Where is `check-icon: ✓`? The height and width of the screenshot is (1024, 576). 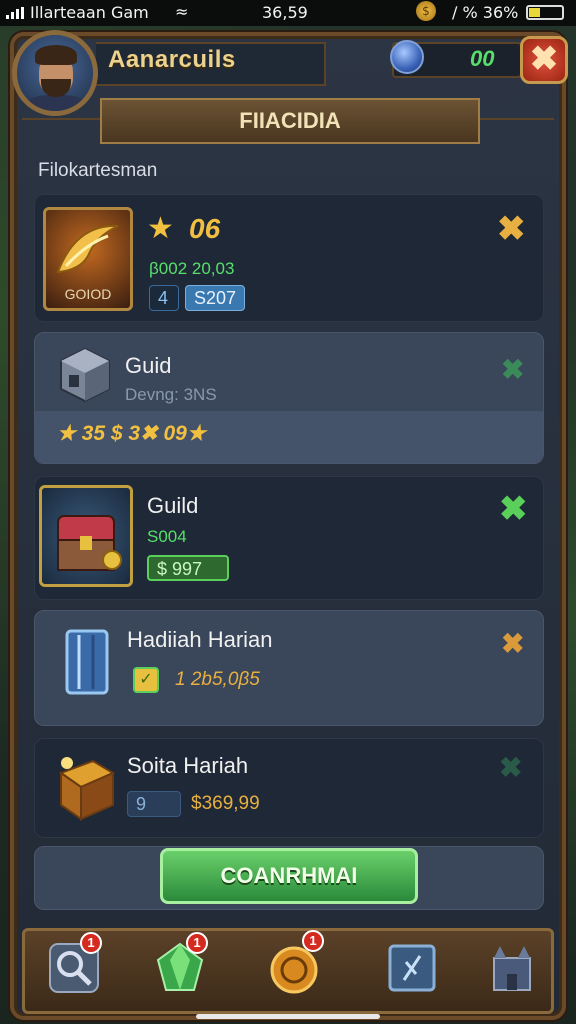
check-icon: ✓ is located at coordinates (146, 680).